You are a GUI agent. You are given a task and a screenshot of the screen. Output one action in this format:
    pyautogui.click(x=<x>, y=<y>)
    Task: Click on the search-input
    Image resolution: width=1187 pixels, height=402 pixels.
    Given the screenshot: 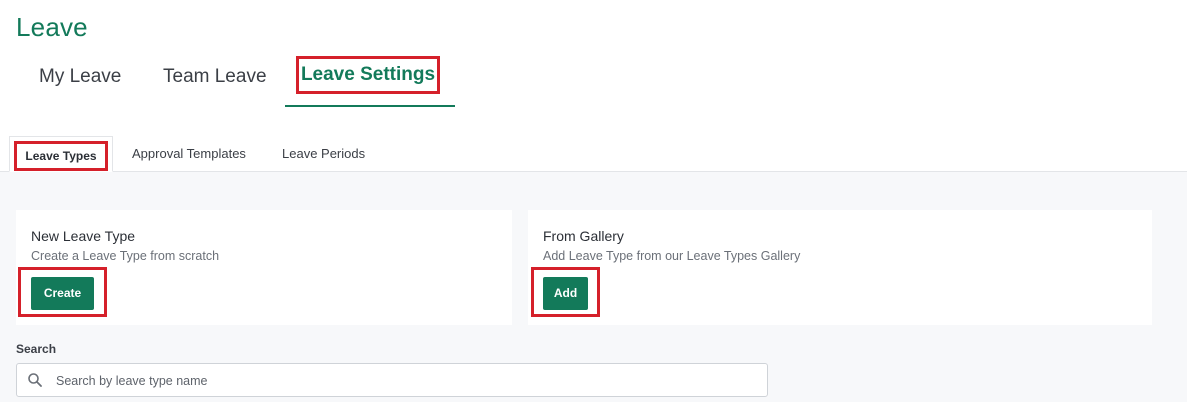 What is the action you would take?
    pyautogui.click(x=406, y=381)
    